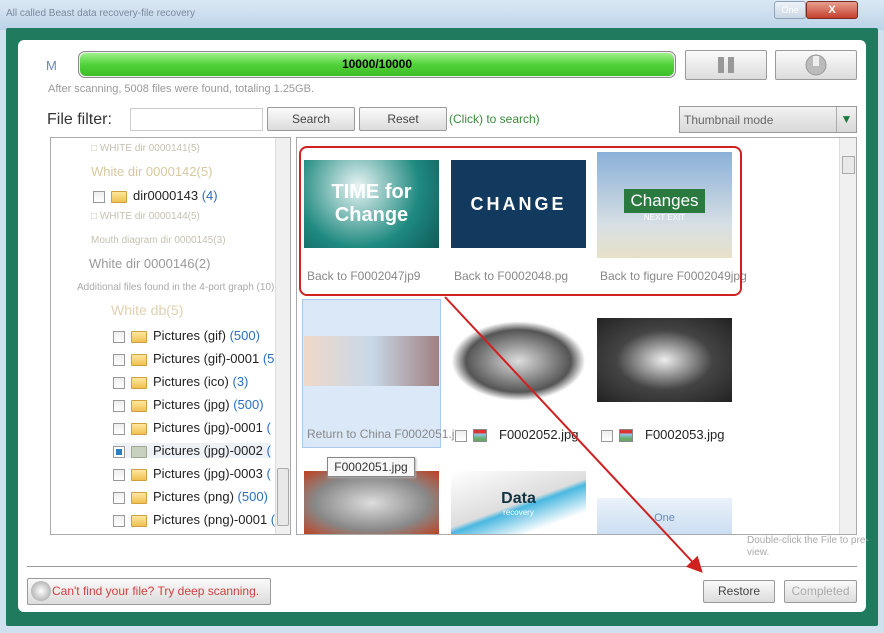  Describe the element at coordinates (193, 496) in the screenshot. I see `tree-item-label: Pictures (png)` at that location.